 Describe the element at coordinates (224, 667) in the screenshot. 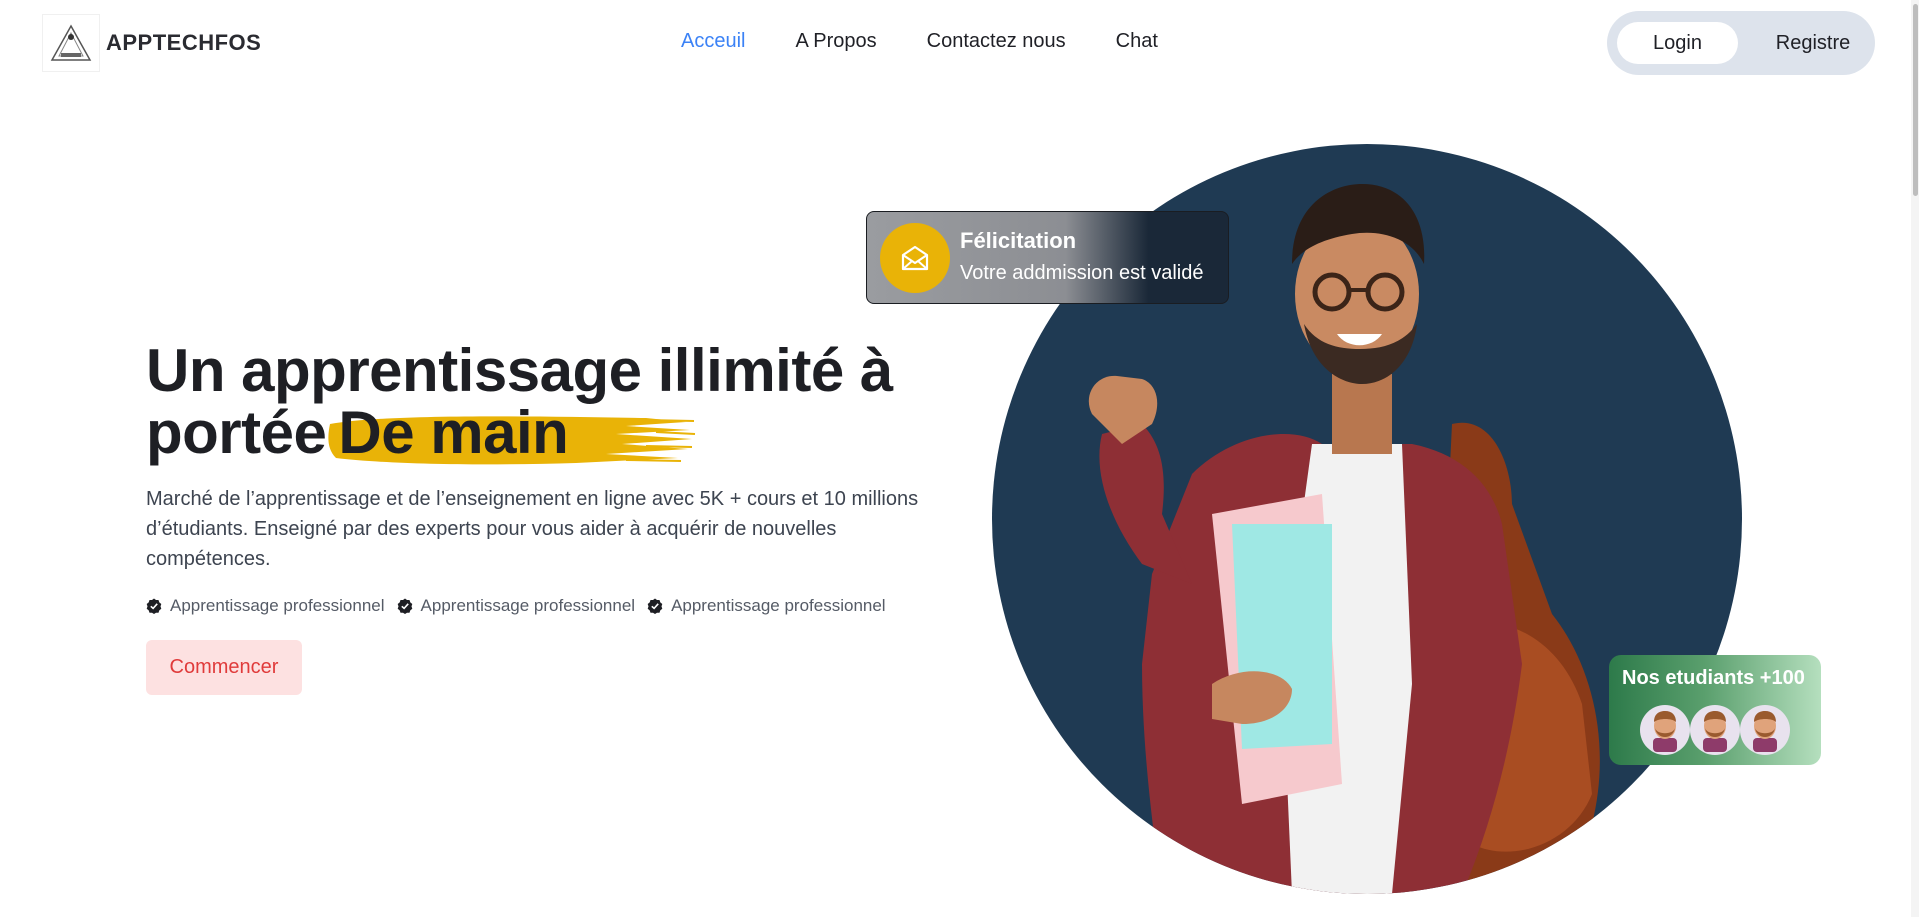

I see `start-button: Commencer` at that location.